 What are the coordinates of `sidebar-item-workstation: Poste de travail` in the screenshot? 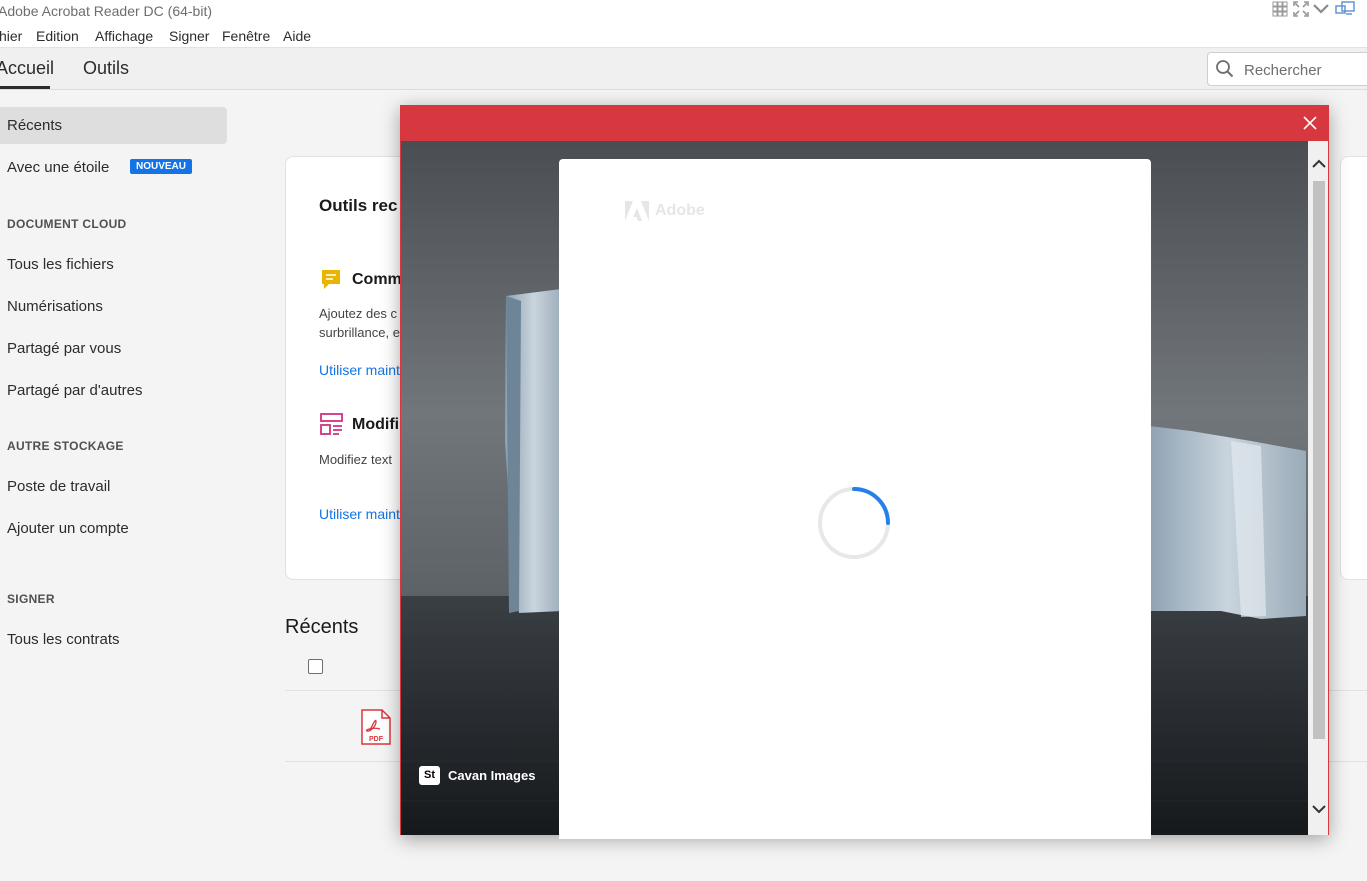 It's located at (113, 486).